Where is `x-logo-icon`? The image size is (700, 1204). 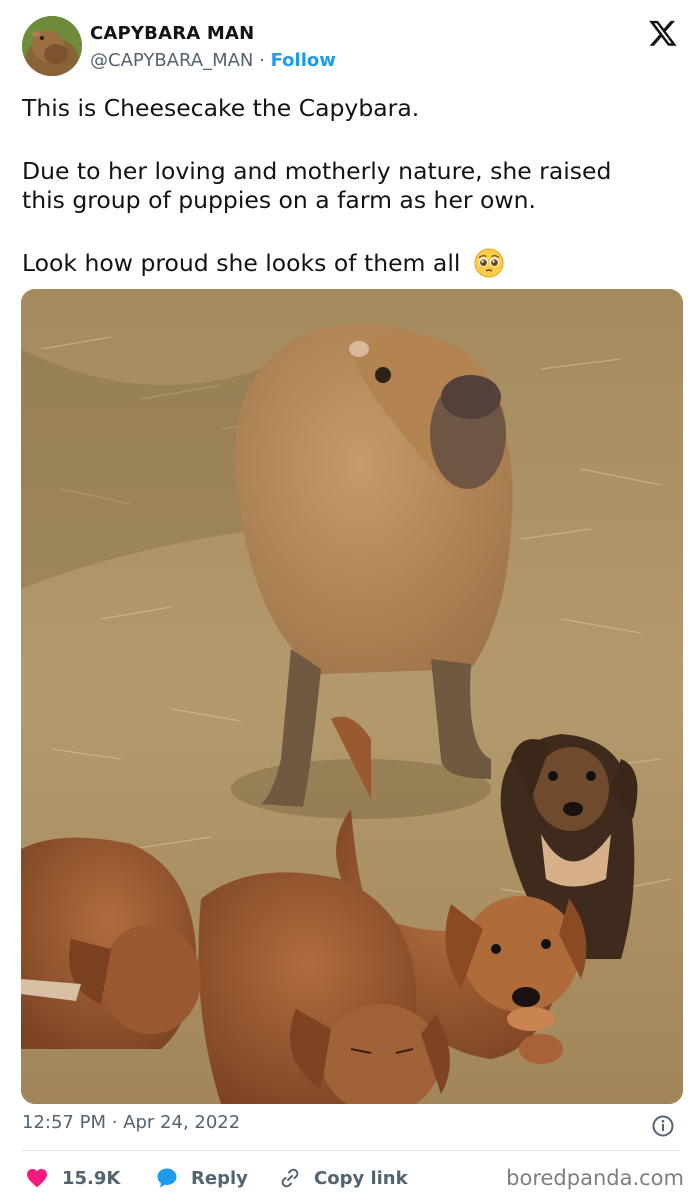 x-logo-icon is located at coordinates (663, 33).